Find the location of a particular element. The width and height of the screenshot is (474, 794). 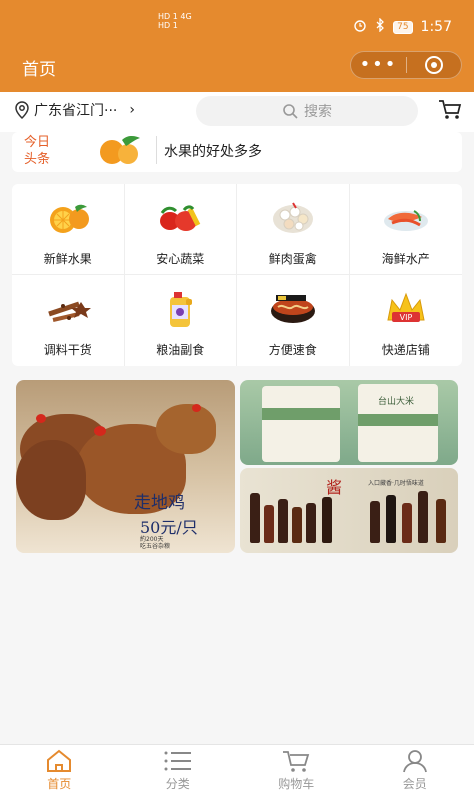

oil-bottle-icon is located at coordinates (180, 309).